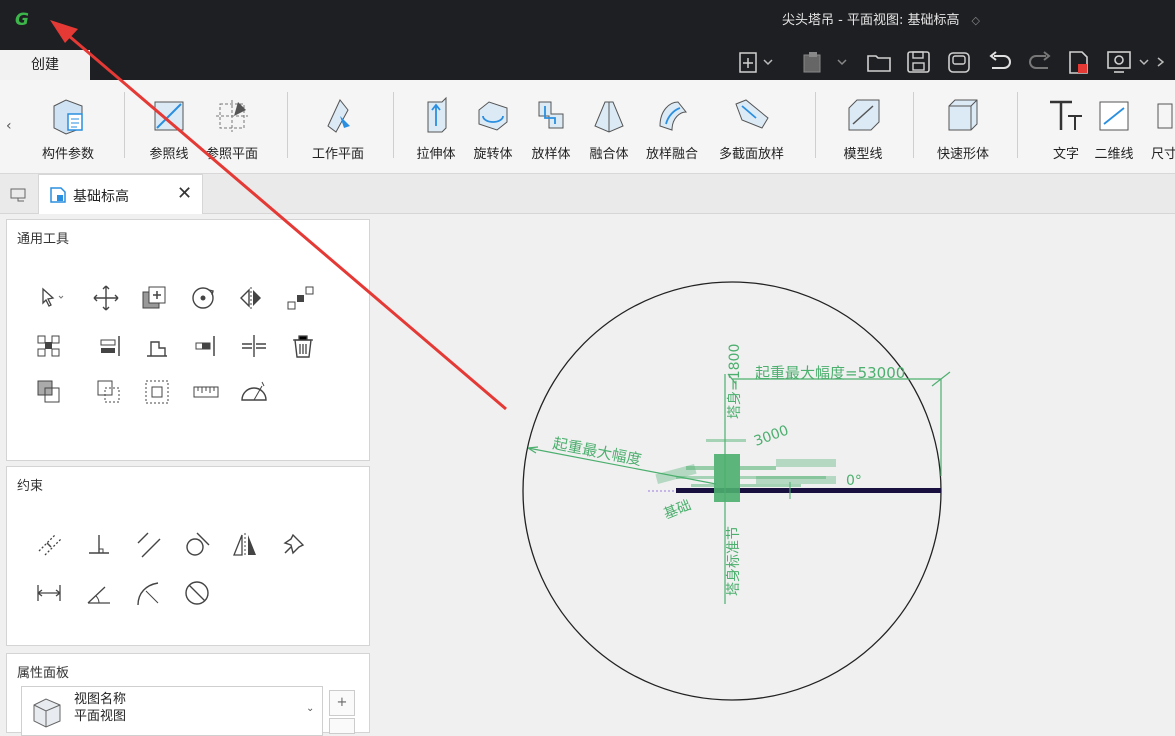 Image resolution: width=1175 pixels, height=736 pixels. I want to click on clipboard-icon, so click(827, 62).